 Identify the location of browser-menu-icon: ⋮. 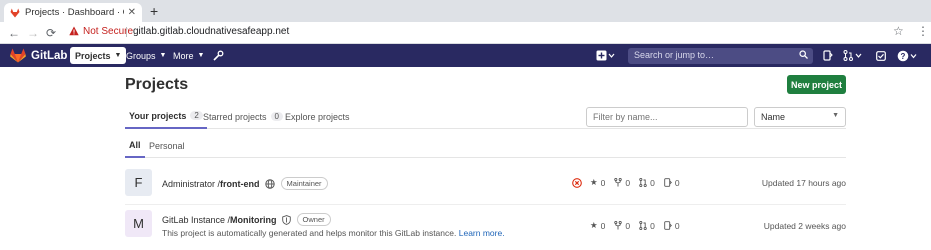
(923, 31).